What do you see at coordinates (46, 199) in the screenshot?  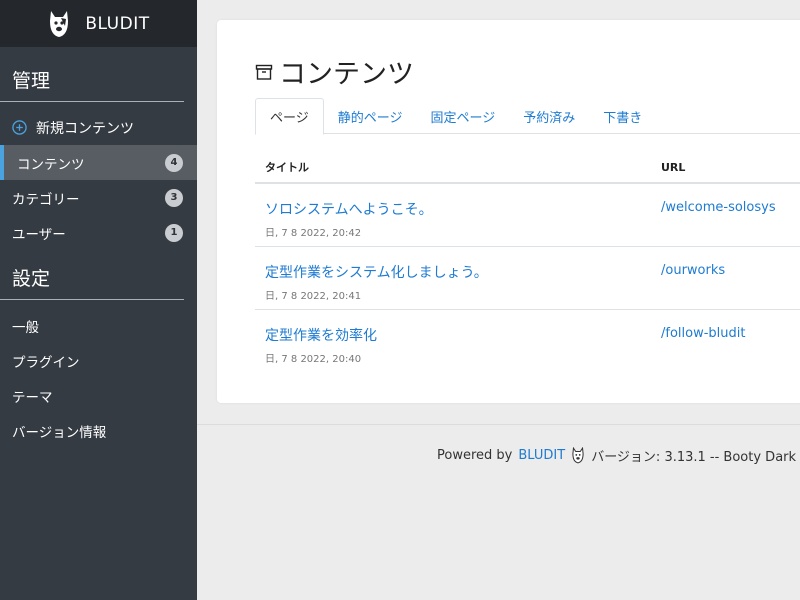 I see `sidebar-item-label: カテゴリー` at bounding box center [46, 199].